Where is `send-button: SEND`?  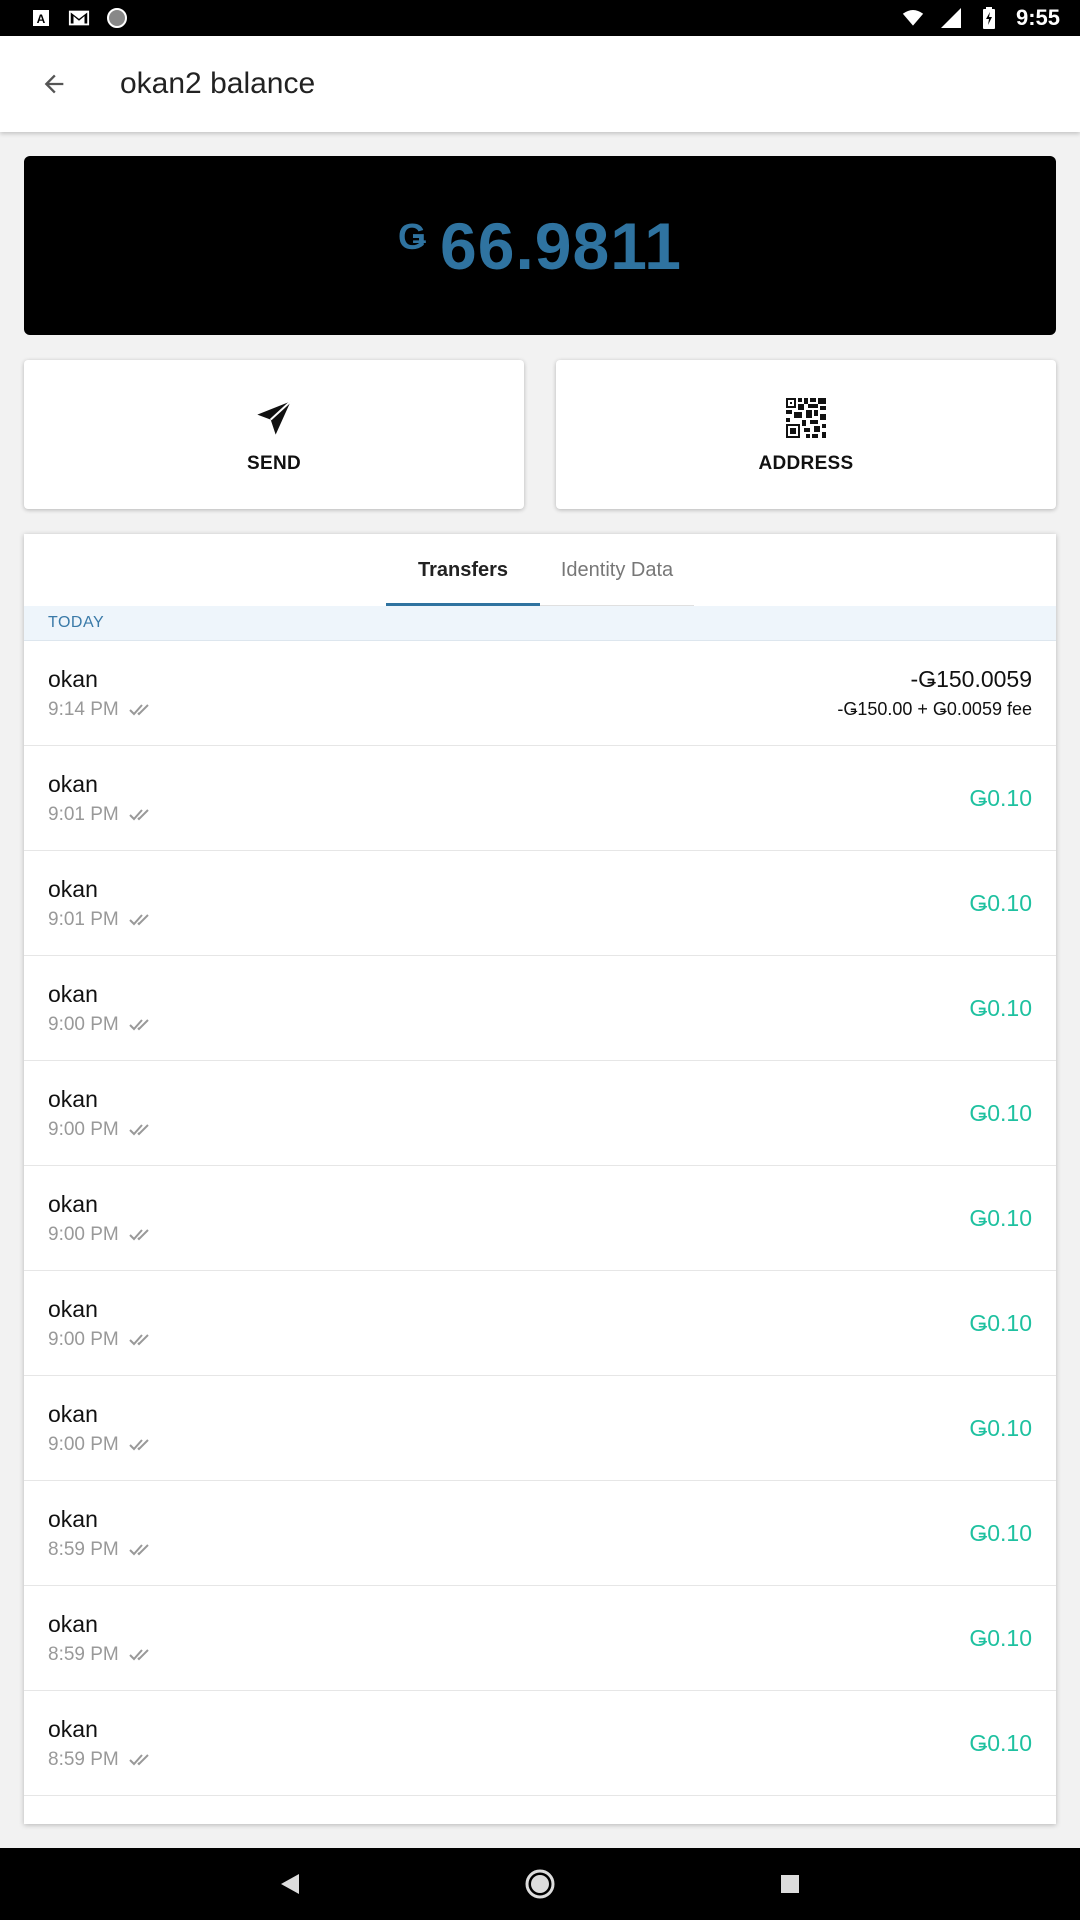 send-button: SEND is located at coordinates (274, 434).